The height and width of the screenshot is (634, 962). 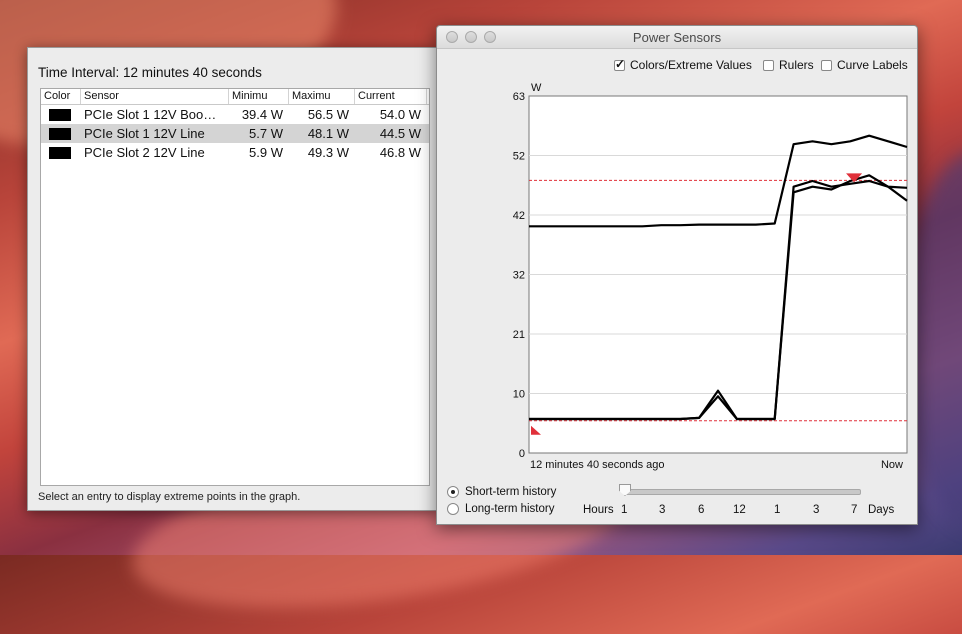 I want to click on history-slider-track, so click(x=742, y=492).